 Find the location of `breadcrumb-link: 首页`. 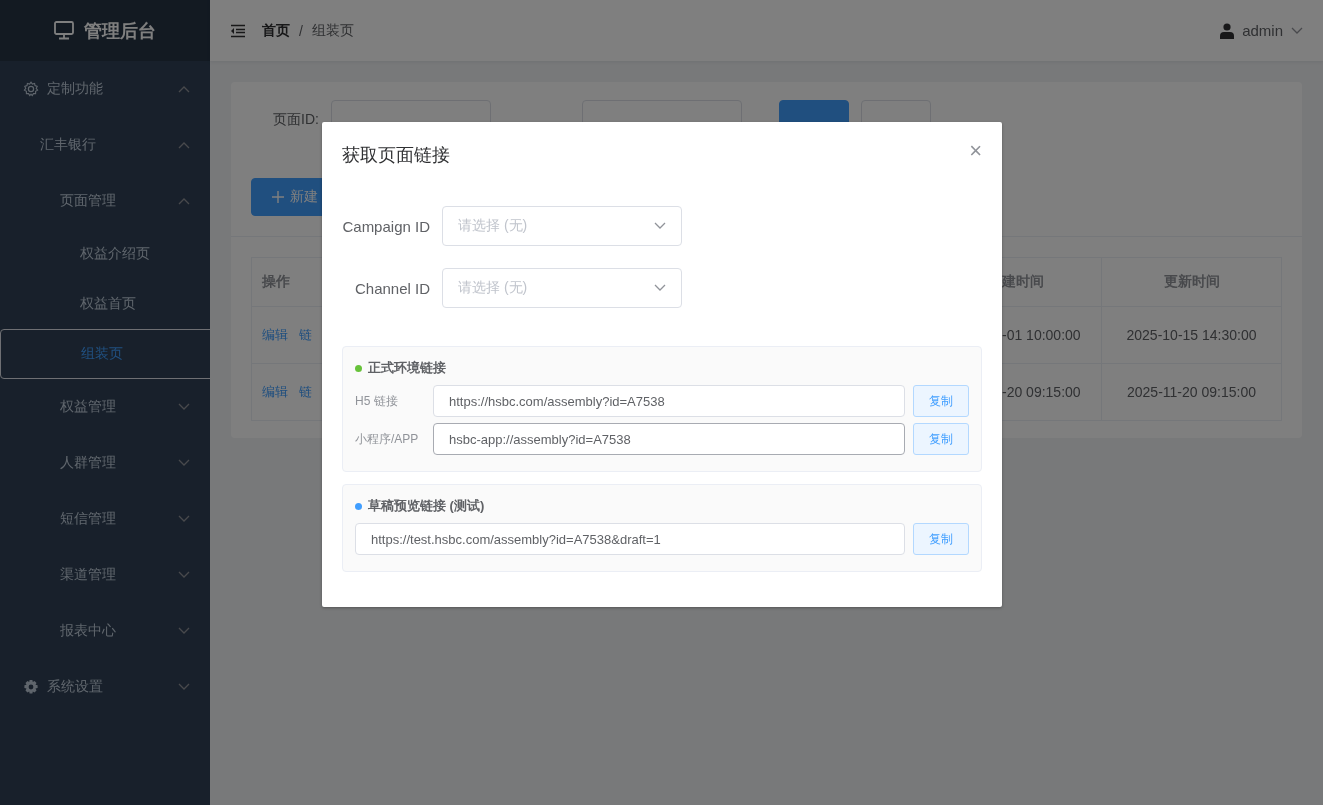

breadcrumb-link: 首页 is located at coordinates (276, 30).